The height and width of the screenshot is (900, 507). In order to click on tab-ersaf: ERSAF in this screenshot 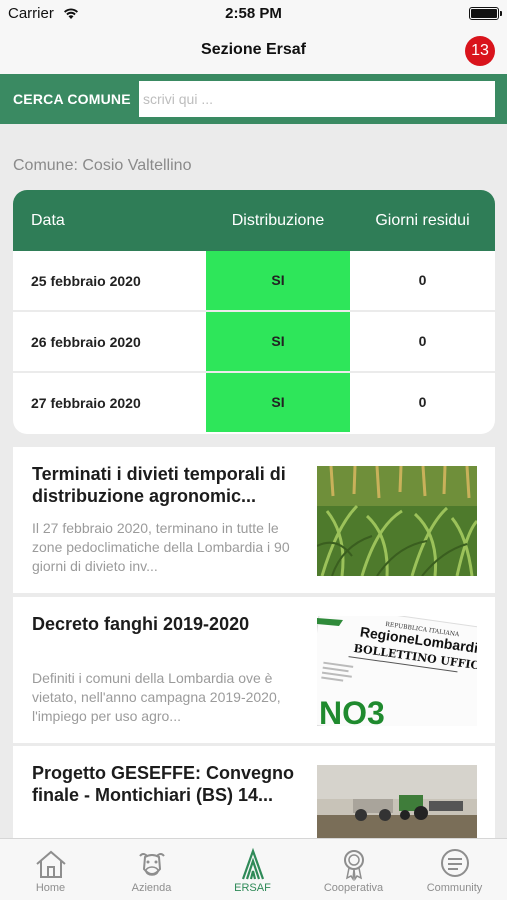, I will do `click(252, 869)`.